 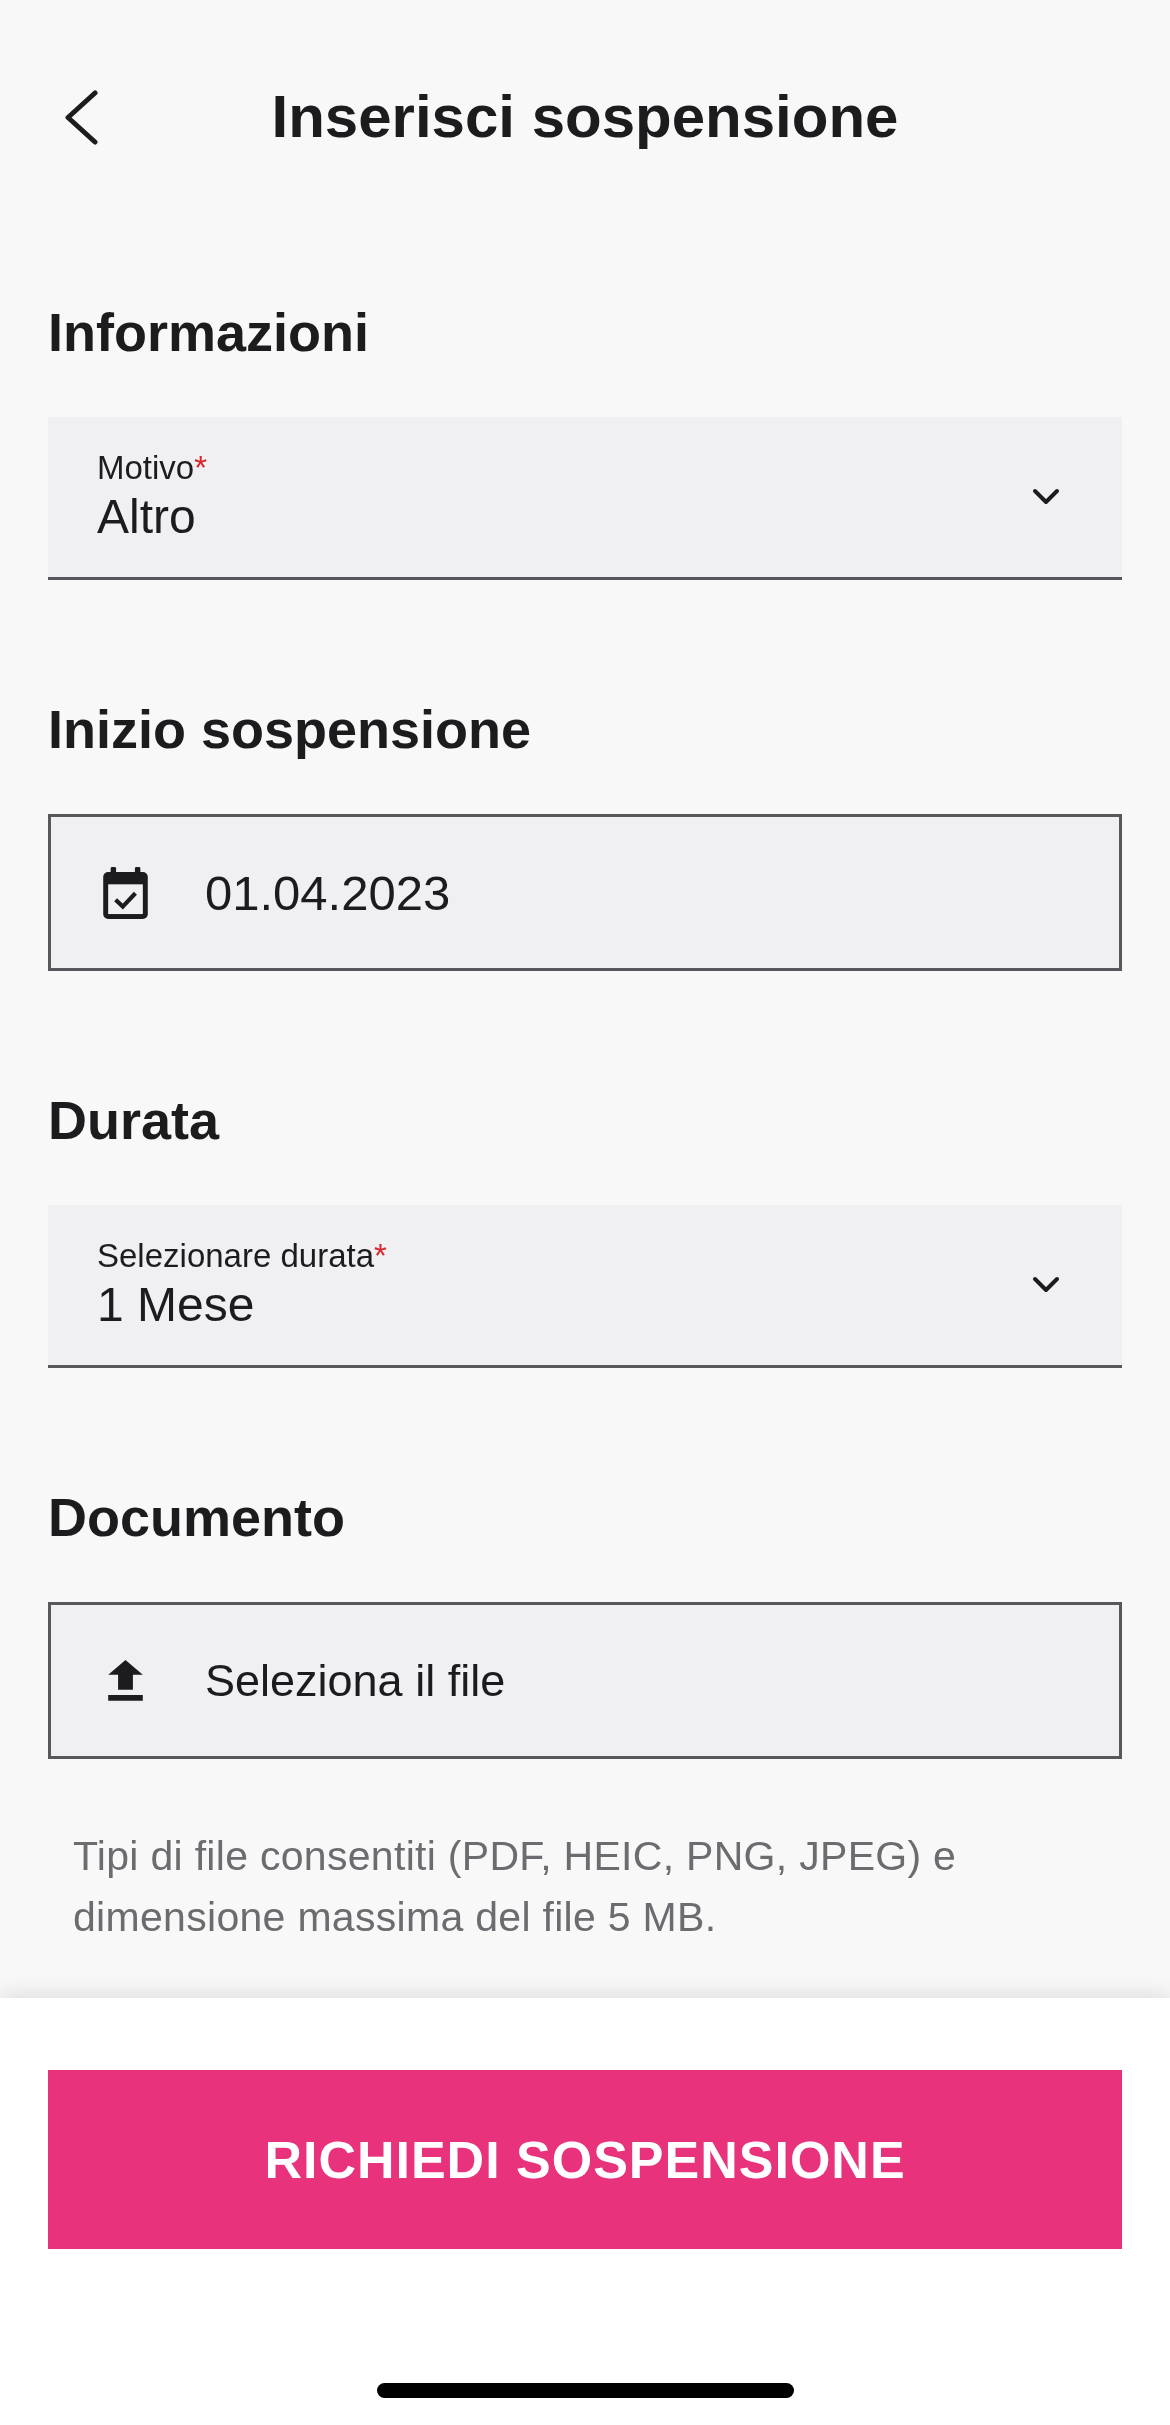 I want to click on section-heading: Informazioni, so click(x=209, y=332).